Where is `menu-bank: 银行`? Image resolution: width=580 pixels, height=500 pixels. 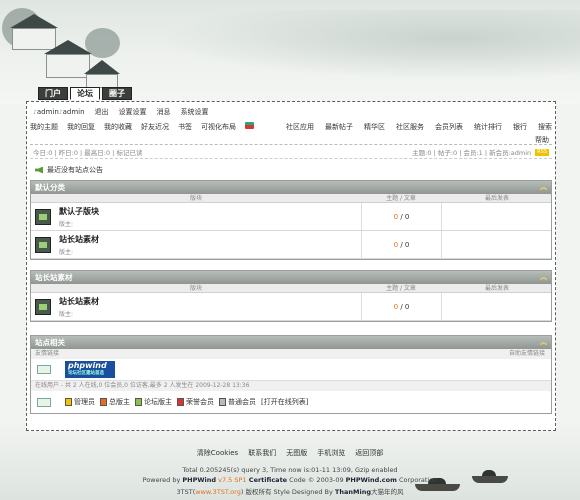
menu-bank: 银行 is located at coordinates (520, 127).